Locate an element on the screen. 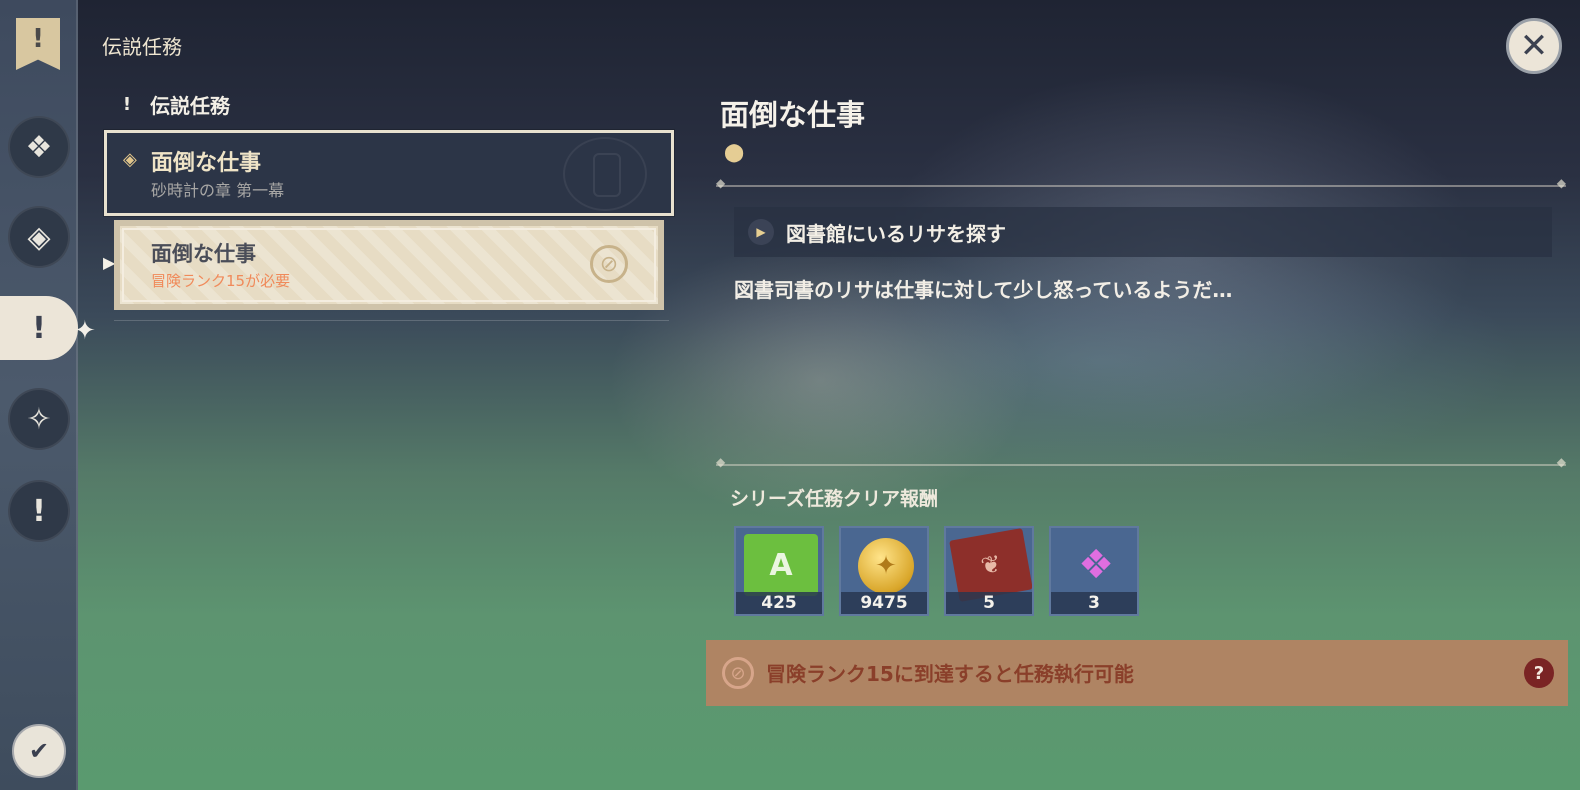  reward-heros-wit: ❦ 5 is located at coordinates (989, 571).